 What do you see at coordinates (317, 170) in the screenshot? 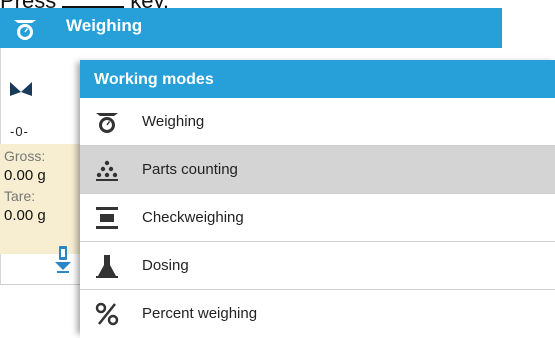
I see `menu-item-parts-counting: Parts counting` at bounding box center [317, 170].